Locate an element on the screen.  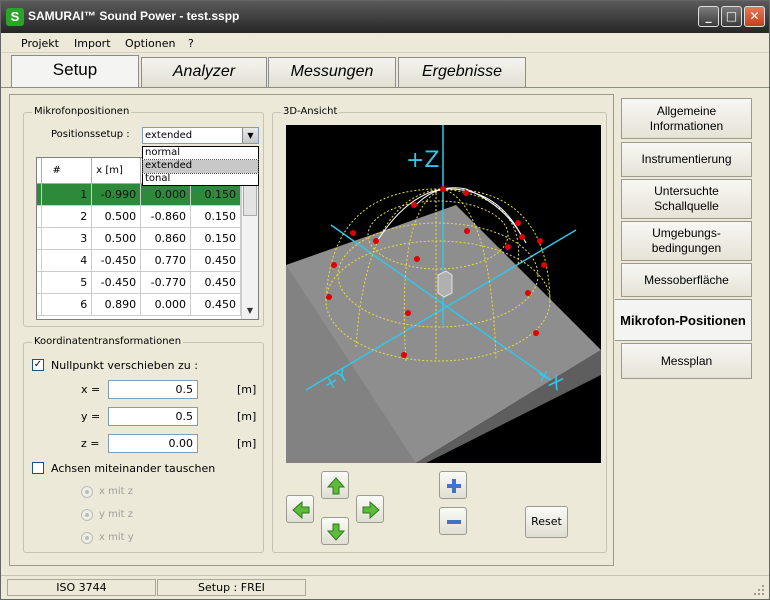
minus-icon is located at coordinates (454, 522).